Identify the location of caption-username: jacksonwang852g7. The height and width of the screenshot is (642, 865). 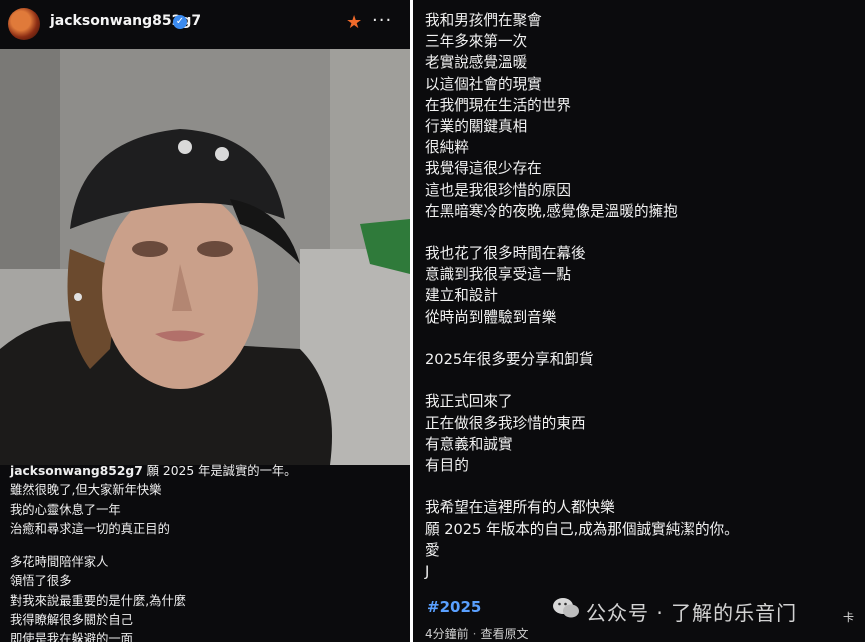
(76, 471).